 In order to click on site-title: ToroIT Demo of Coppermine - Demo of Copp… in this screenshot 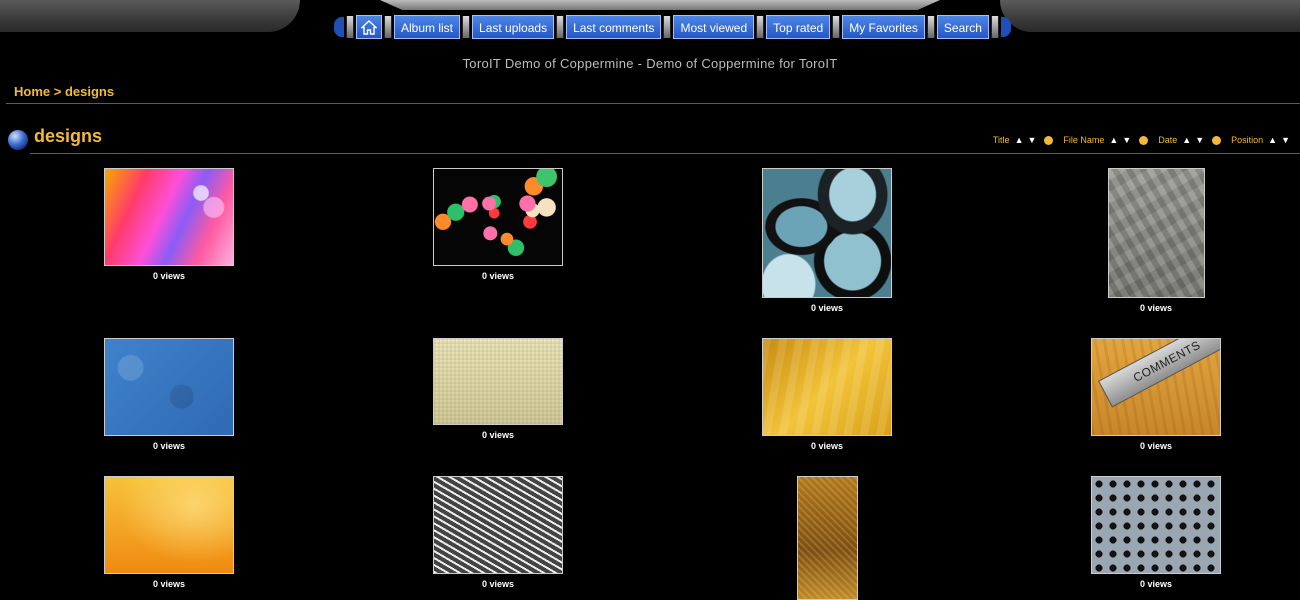, I will do `click(650, 63)`.